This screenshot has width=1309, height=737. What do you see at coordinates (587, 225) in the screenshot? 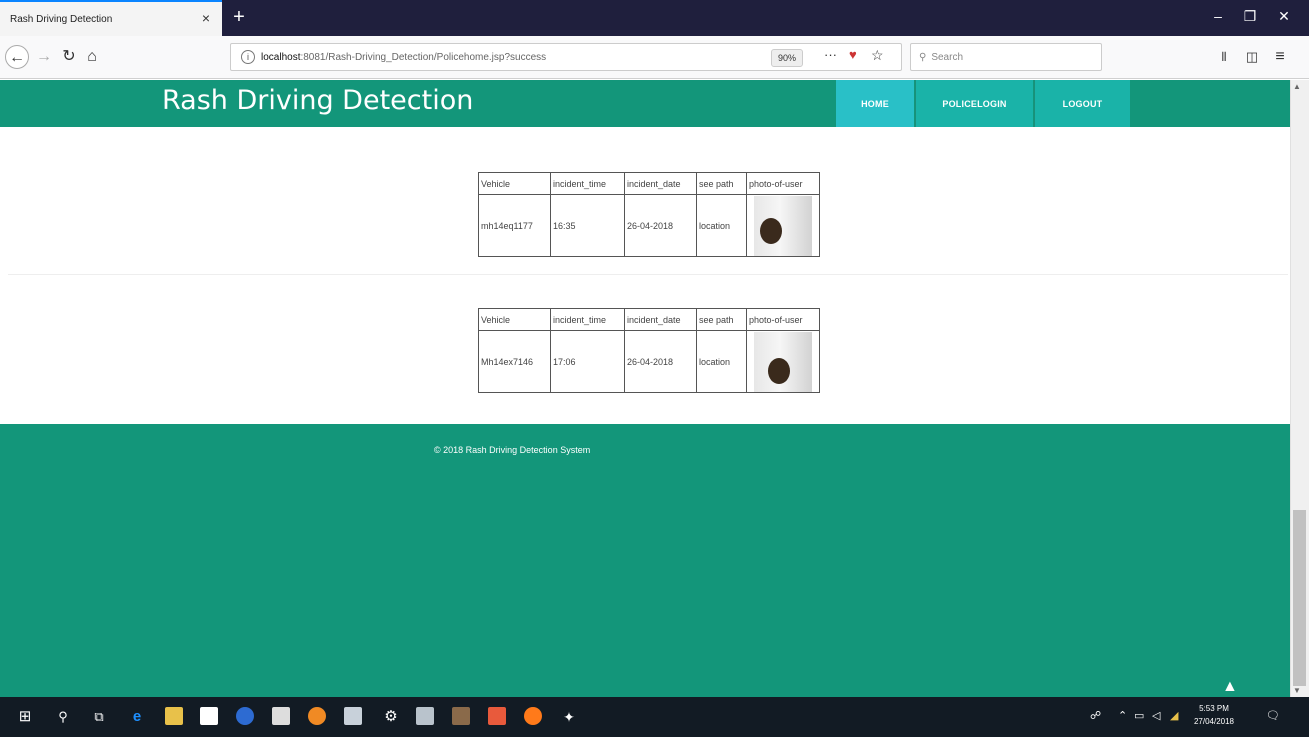
I see `incident-time-cell: 16:35` at bounding box center [587, 225].